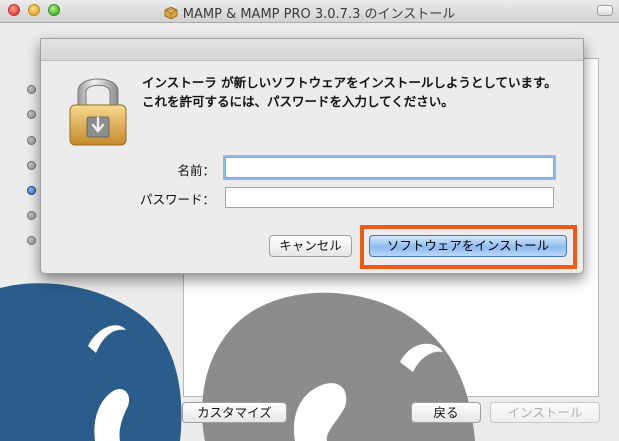 The width and height of the screenshot is (619, 441). Describe the element at coordinates (468, 246) in the screenshot. I see `install-software-button: ソフトウェアをインストール` at that location.